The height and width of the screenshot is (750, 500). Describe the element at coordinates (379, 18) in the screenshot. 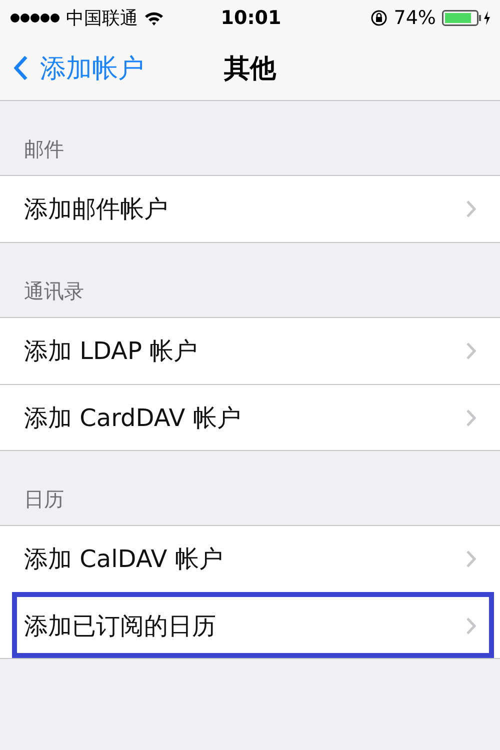

I see `rotation-lock-icon` at that location.